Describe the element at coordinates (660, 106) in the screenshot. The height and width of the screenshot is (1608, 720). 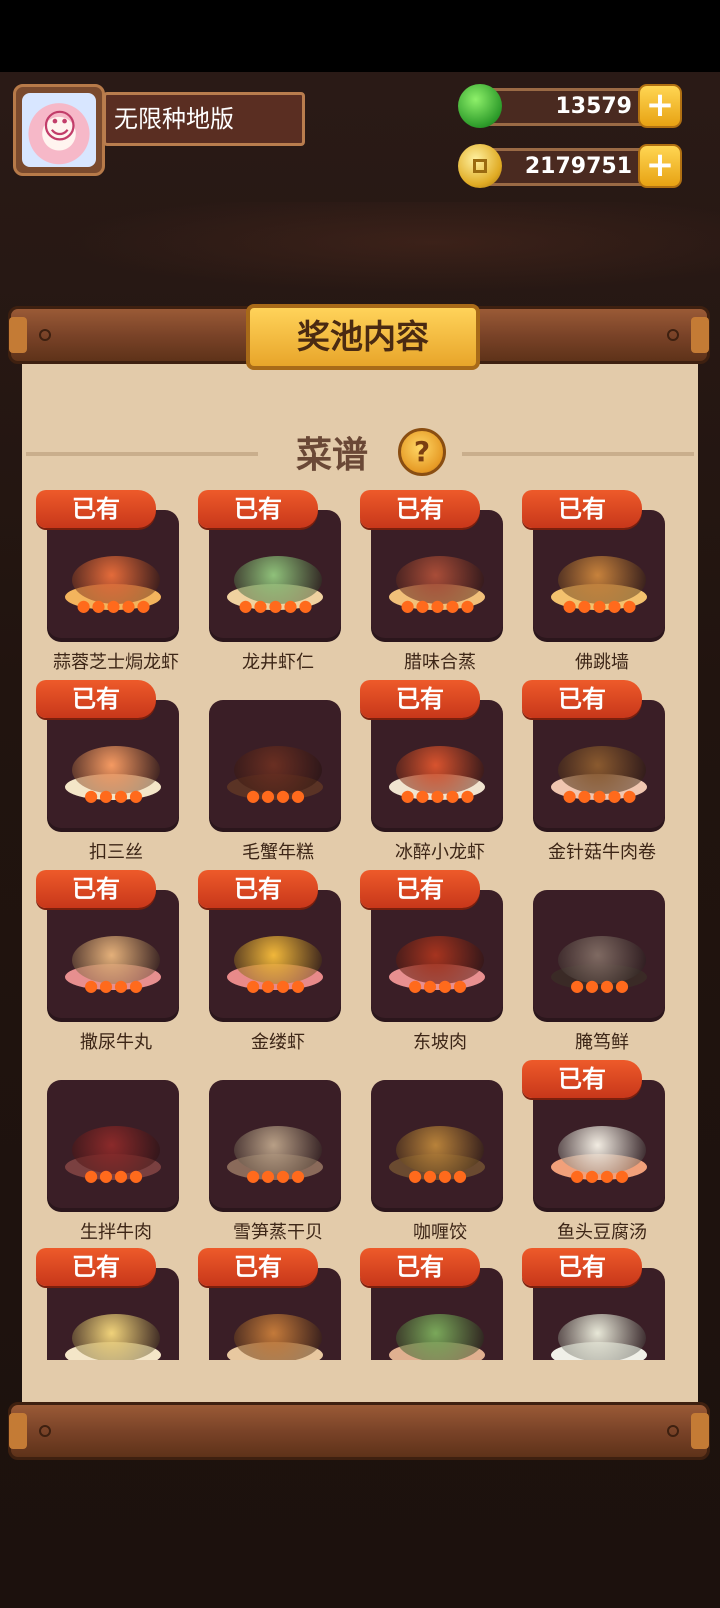
I see `add-gems-button: +` at that location.